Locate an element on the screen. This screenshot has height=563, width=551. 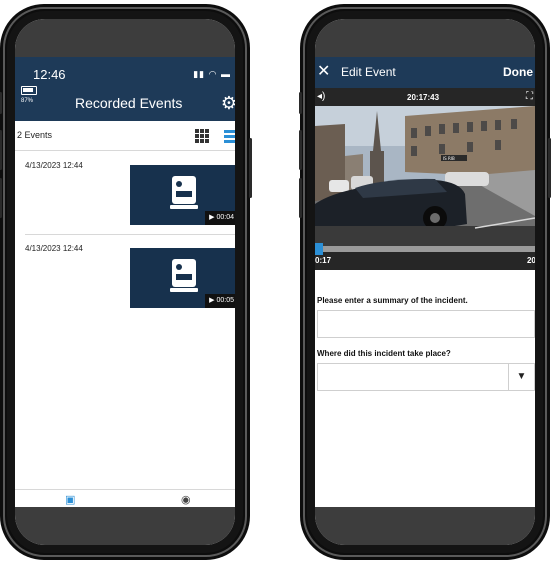
events-toolbar: 2 Events is located at coordinates (125, 136).